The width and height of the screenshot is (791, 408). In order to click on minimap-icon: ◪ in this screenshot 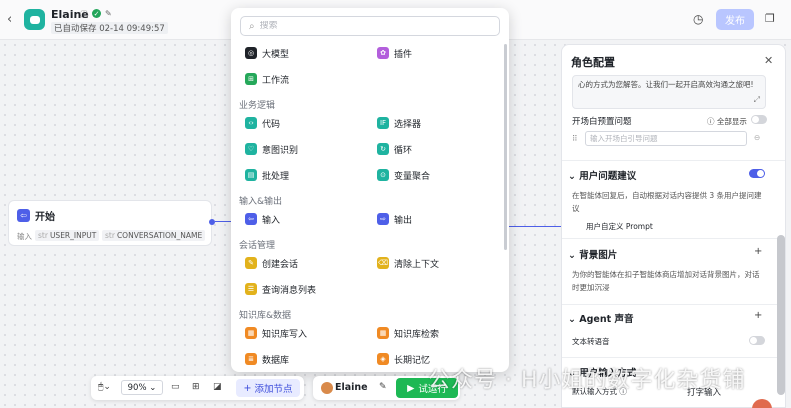, I will do `click(217, 387)`.